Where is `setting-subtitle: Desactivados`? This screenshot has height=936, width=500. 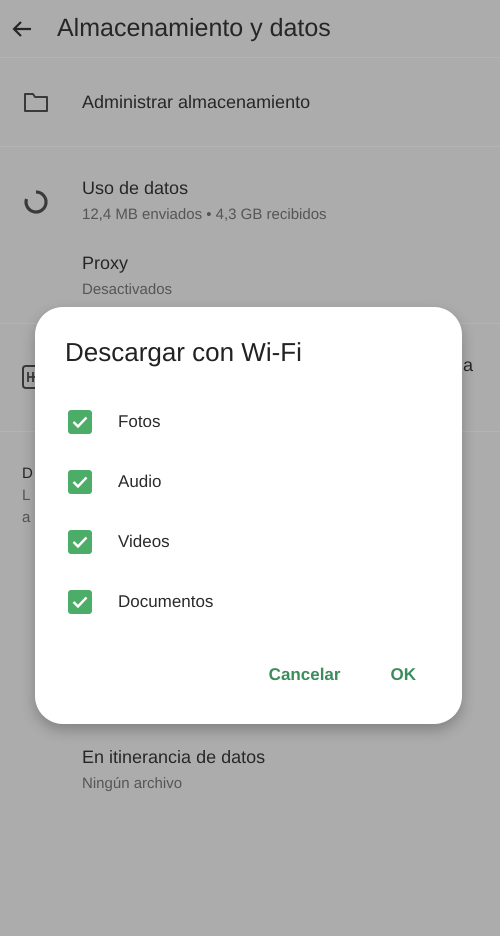
setting-subtitle: Desactivados is located at coordinates (127, 290).